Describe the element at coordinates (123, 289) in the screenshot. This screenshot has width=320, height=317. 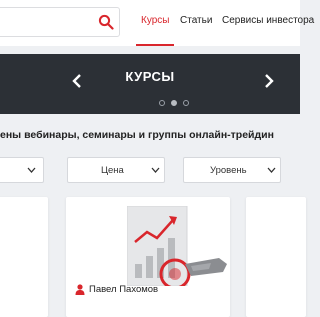
I see `author-name: Павел Пахомов` at that location.